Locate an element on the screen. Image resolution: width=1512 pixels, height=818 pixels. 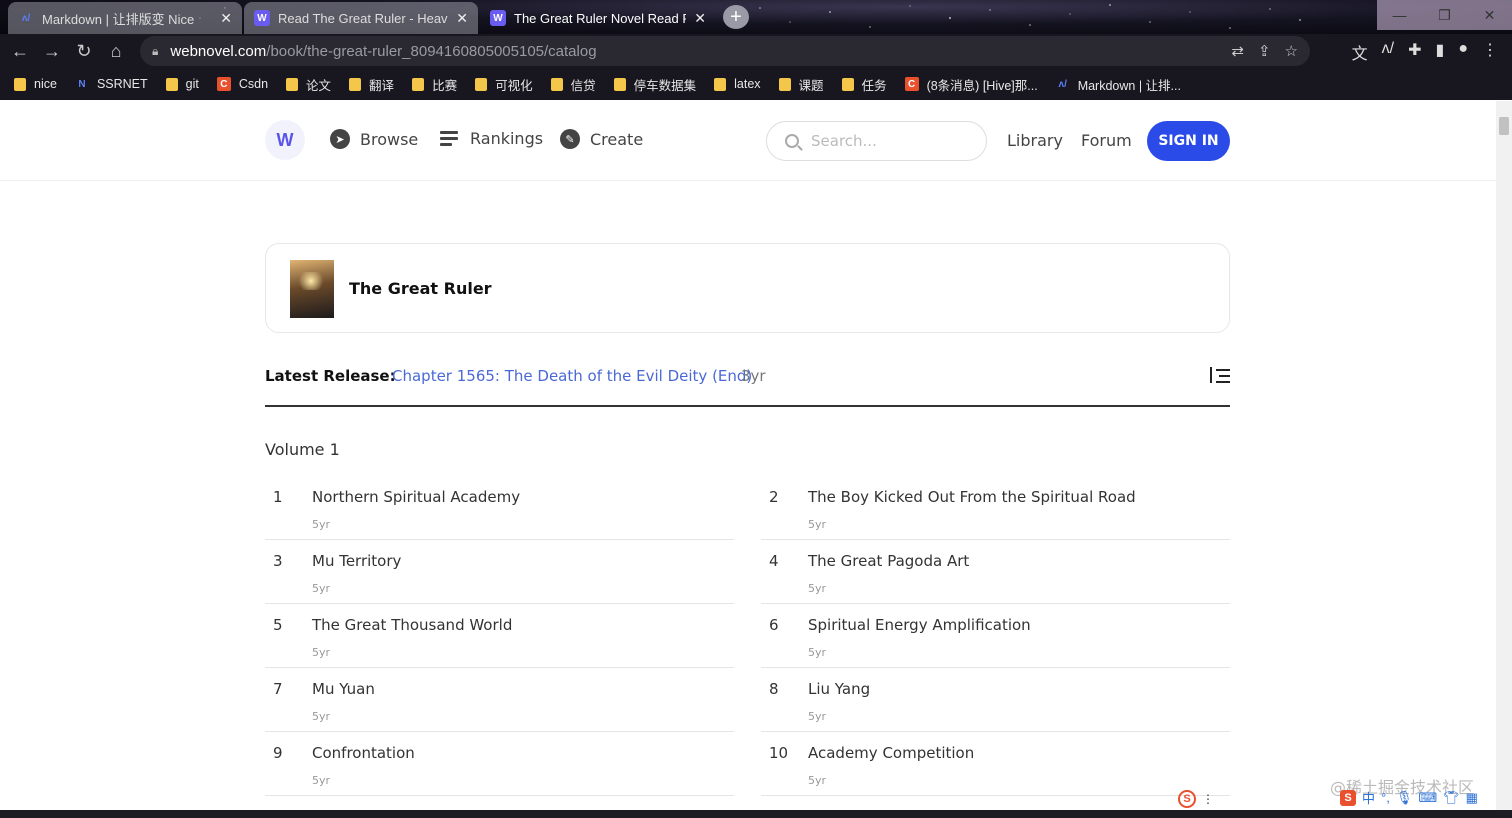
chapter-item: 9 Confrontation 5yr is located at coordinates (499, 764).